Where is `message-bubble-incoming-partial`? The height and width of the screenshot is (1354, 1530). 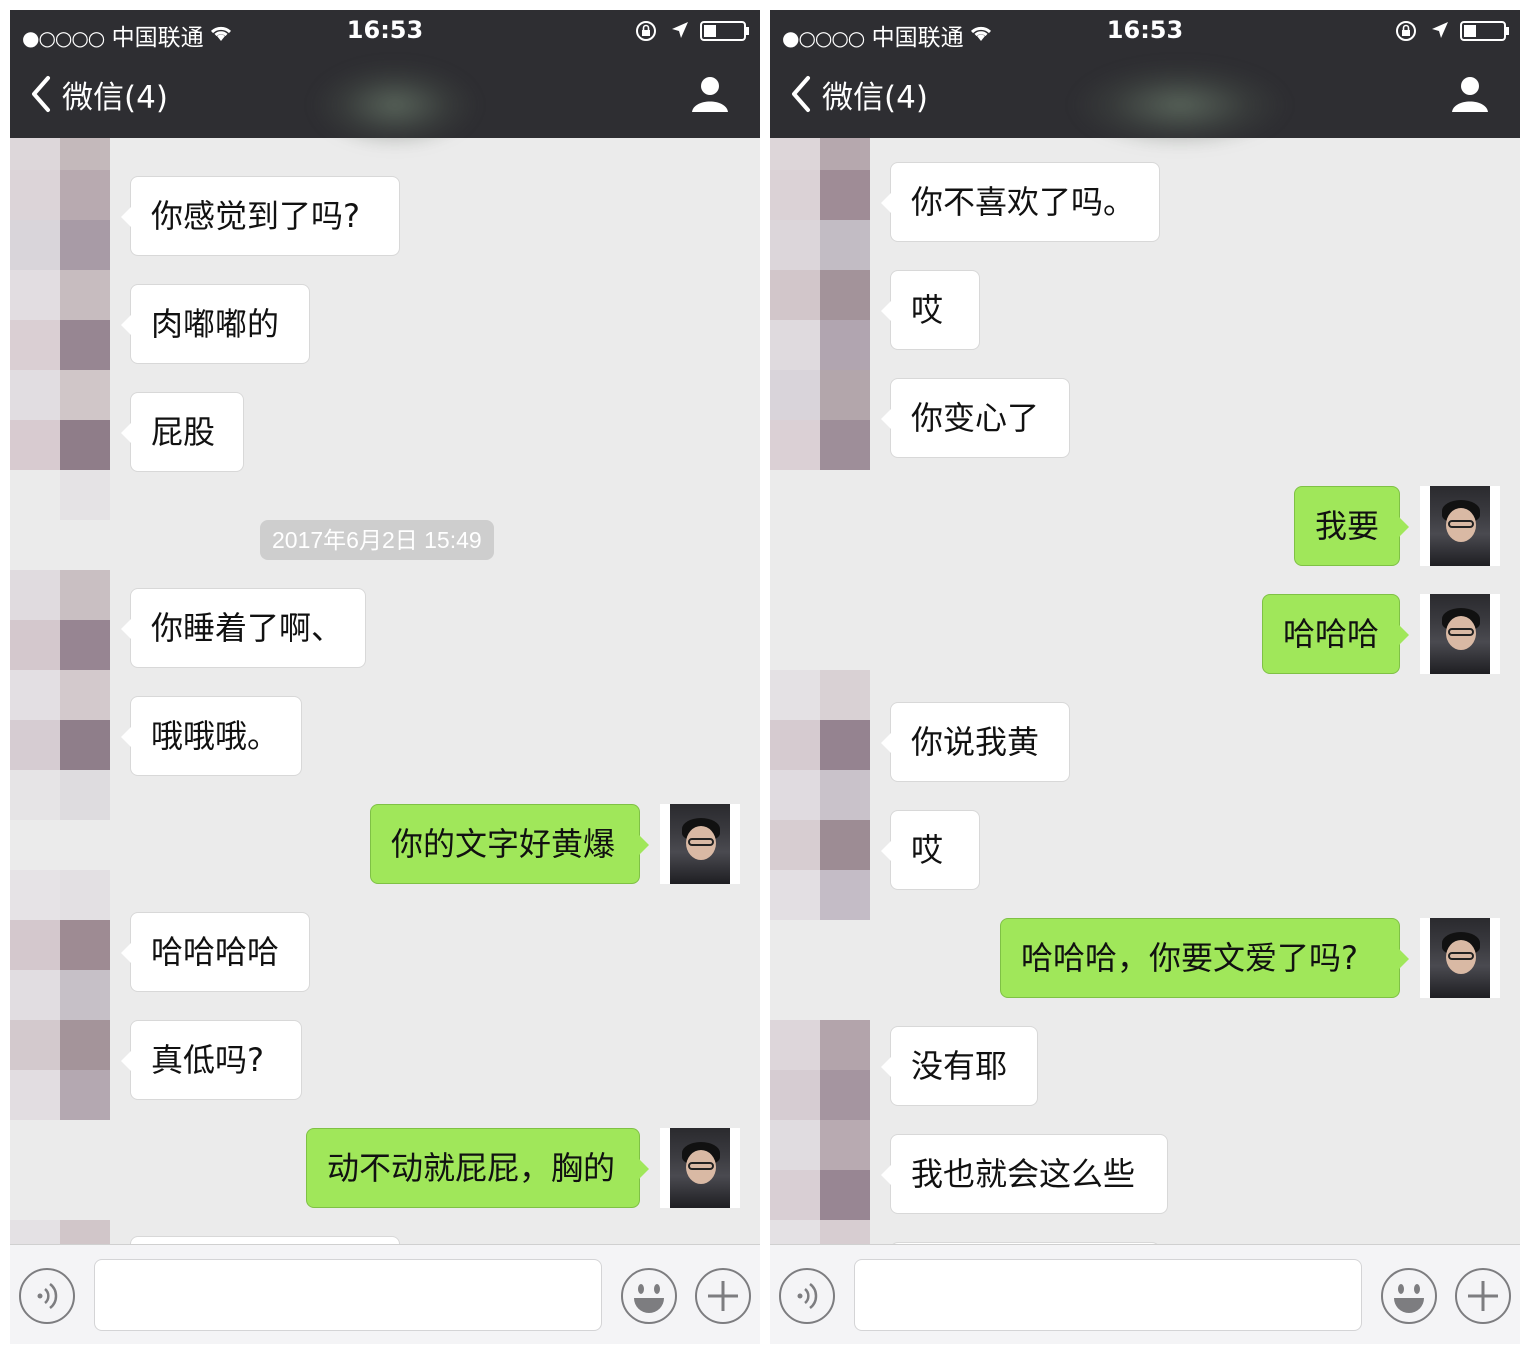
message-bubble-incoming-partial is located at coordinates (265, 1240).